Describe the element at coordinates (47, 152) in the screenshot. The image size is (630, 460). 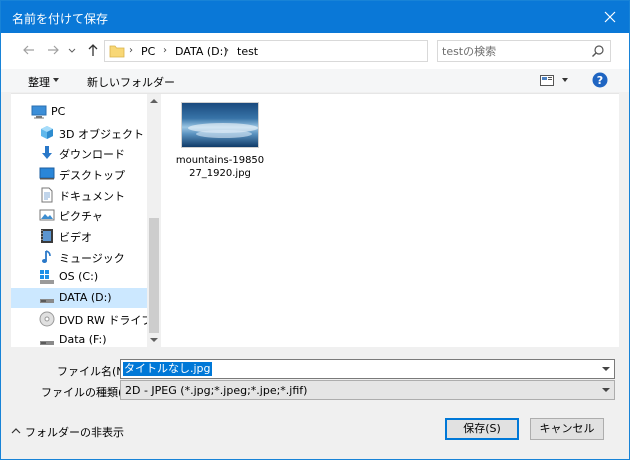
I see `download-icon` at that location.